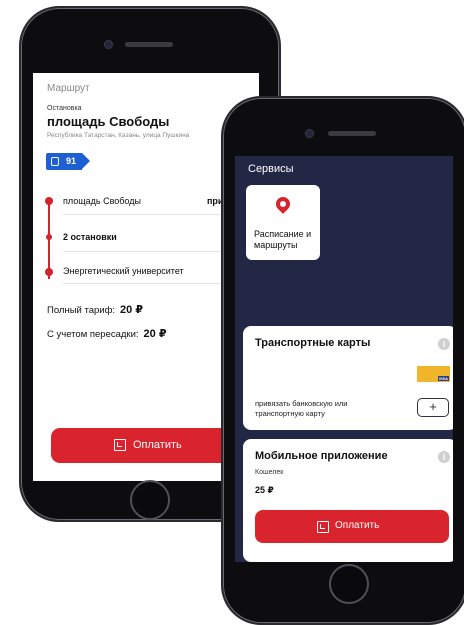  Describe the element at coordinates (283, 222) in the screenshot. I see `schedule-routes-tile: Расписание и маршруты` at that location.